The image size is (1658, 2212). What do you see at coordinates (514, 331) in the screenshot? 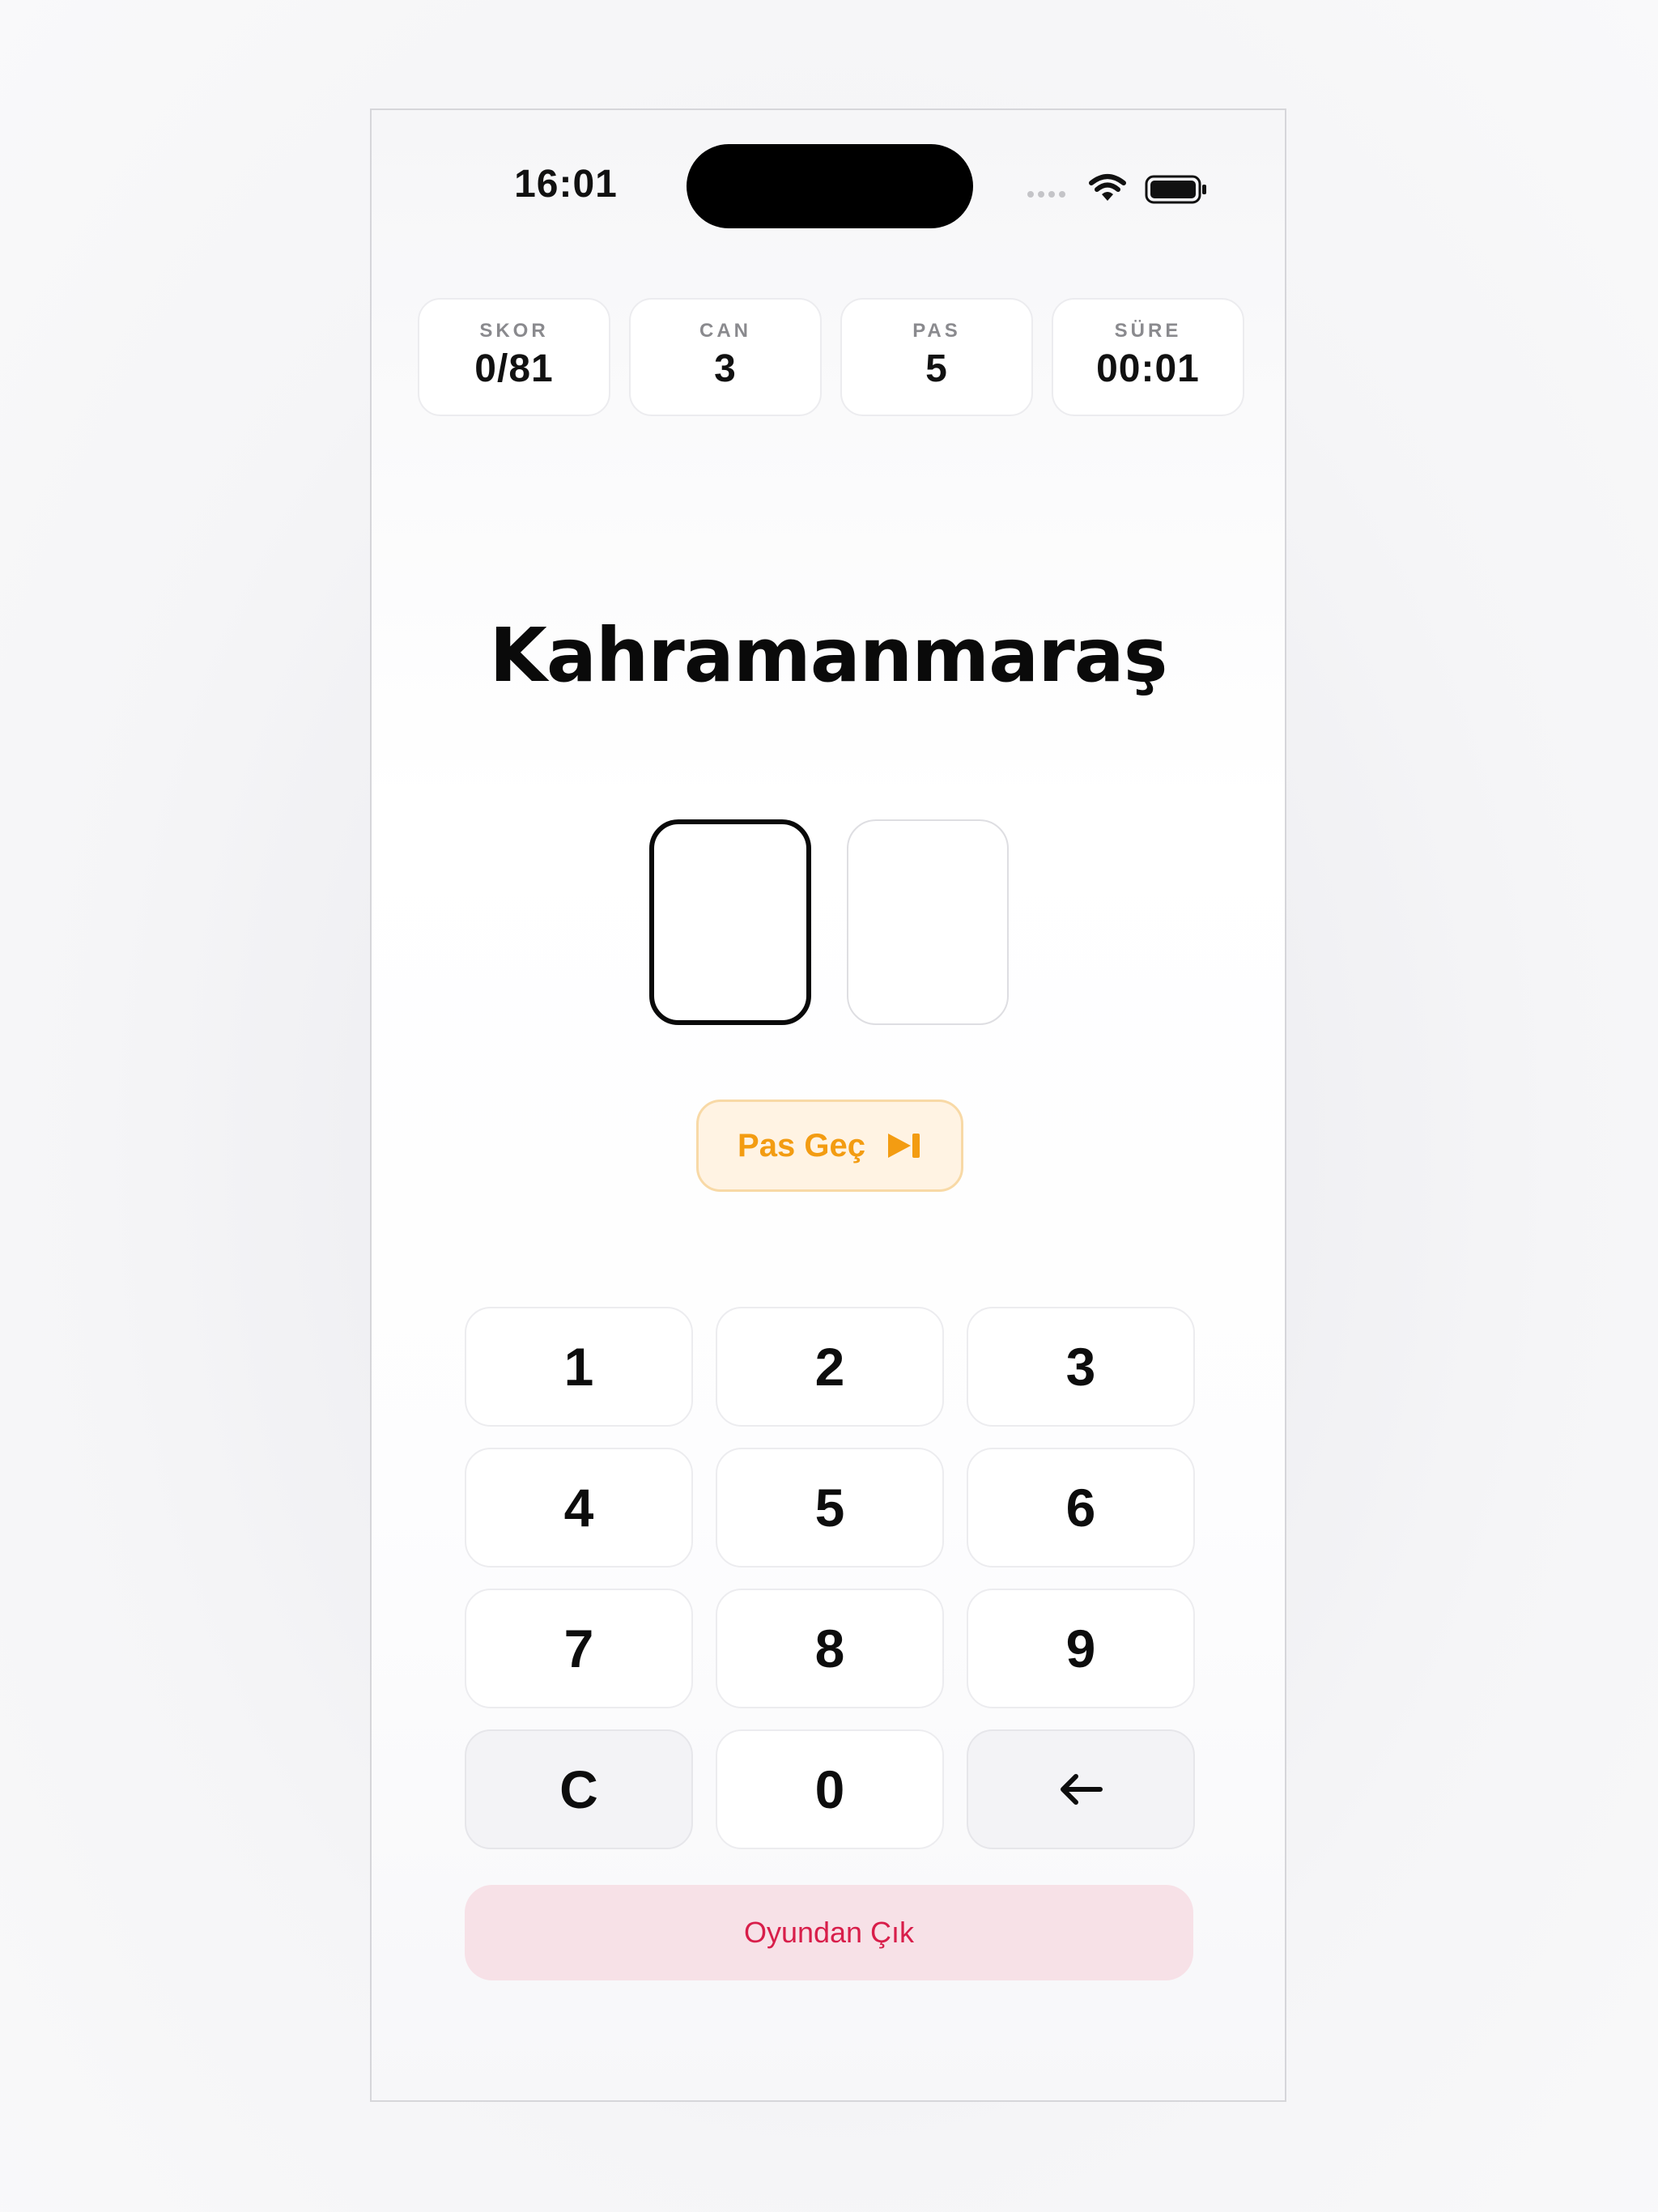
I see `stat-label: SKOR` at bounding box center [514, 331].